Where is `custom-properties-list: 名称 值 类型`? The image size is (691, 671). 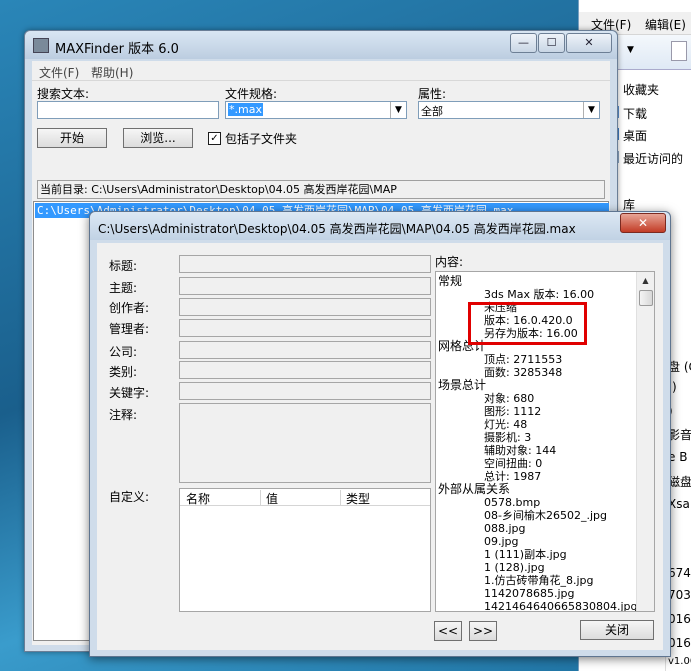 custom-properties-list: 名称 值 类型 is located at coordinates (305, 550).